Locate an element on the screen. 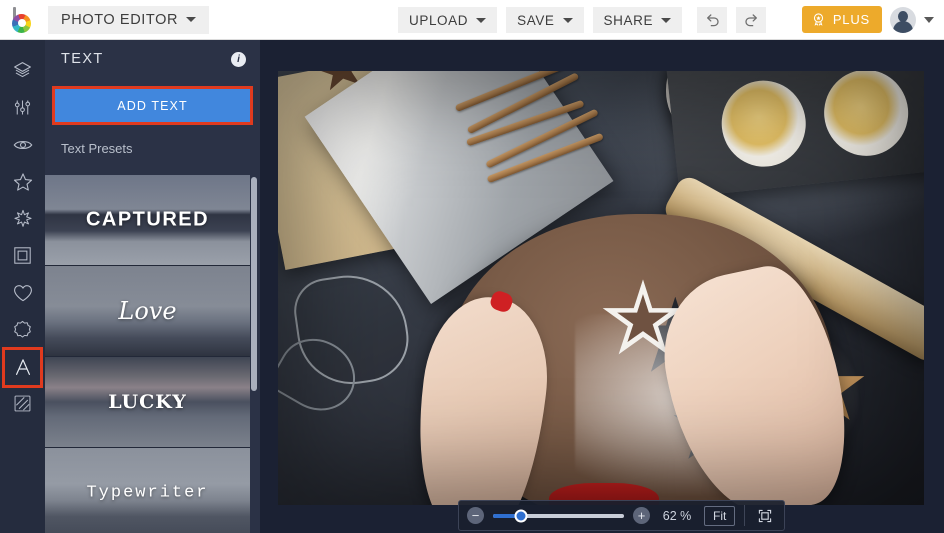 This screenshot has width=944, height=533. undo-button is located at coordinates (712, 20).